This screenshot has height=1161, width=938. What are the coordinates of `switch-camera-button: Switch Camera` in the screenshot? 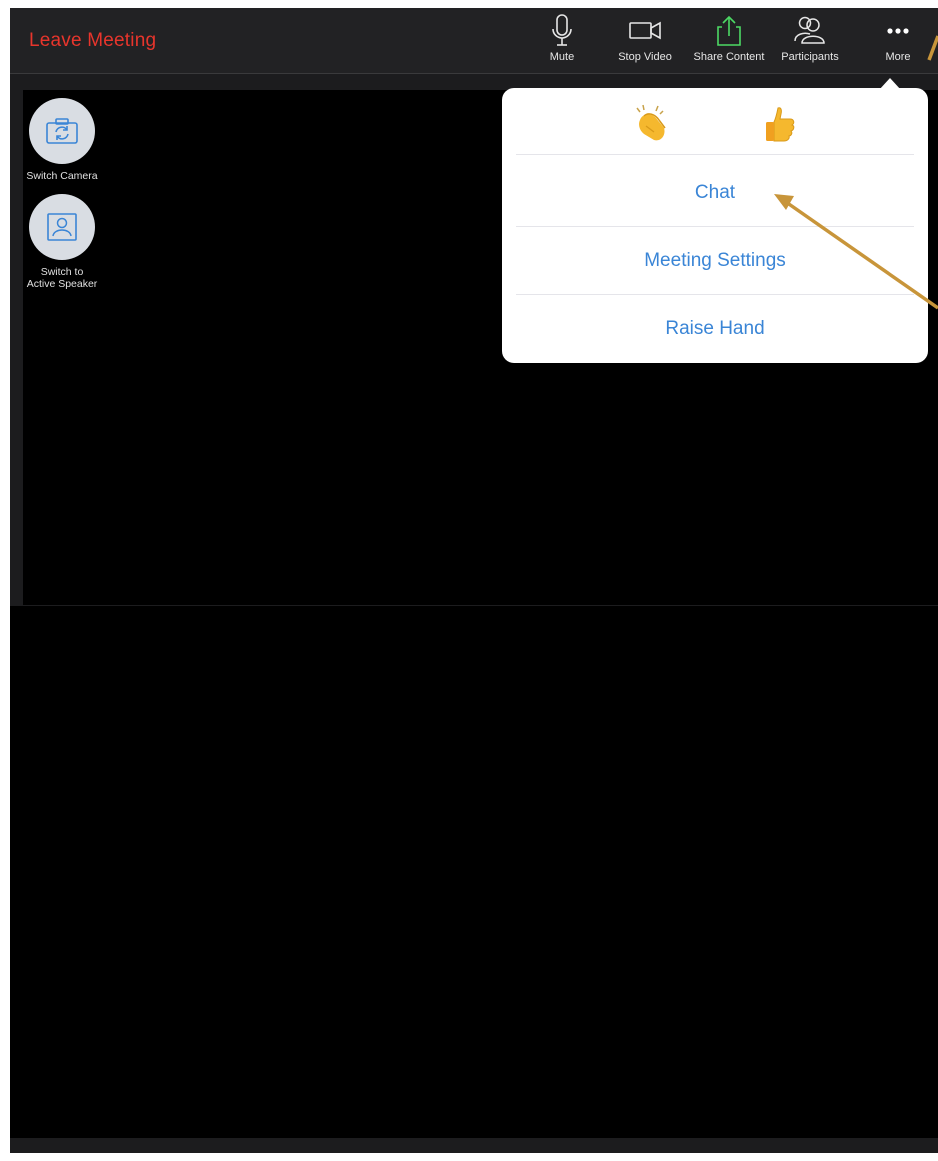 It's located at (62, 140).